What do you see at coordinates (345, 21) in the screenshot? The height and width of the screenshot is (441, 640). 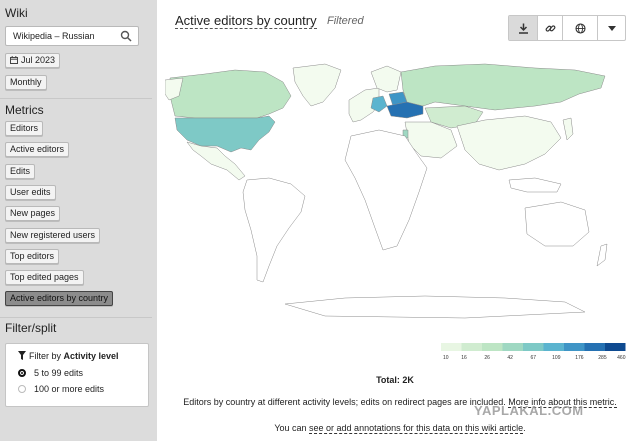 I see `filtered-badge: Filtered` at bounding box center [345, 21].